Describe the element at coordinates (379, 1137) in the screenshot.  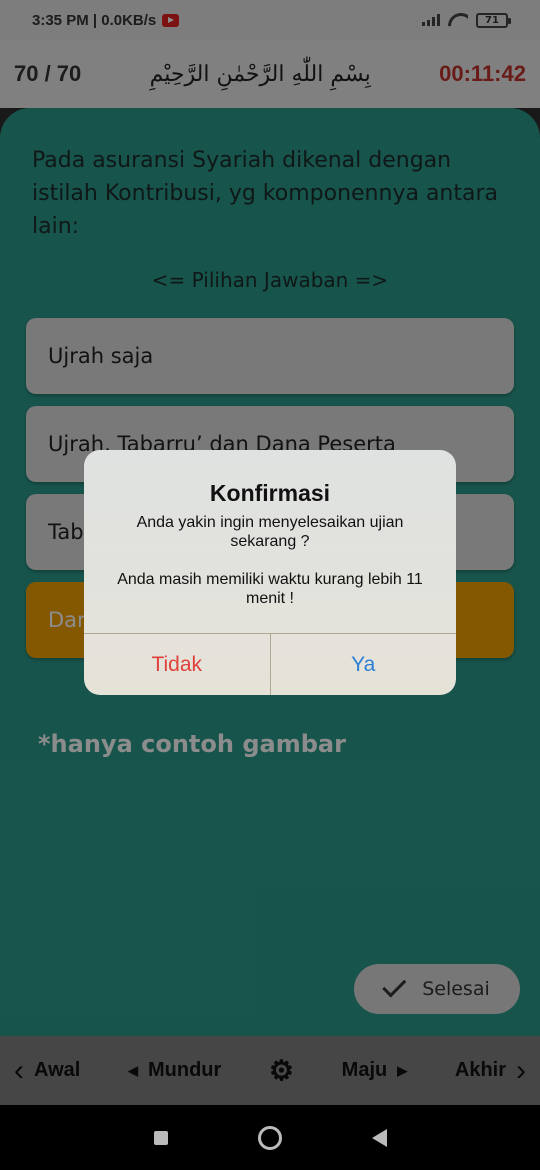
I see `back-icon` at that location.